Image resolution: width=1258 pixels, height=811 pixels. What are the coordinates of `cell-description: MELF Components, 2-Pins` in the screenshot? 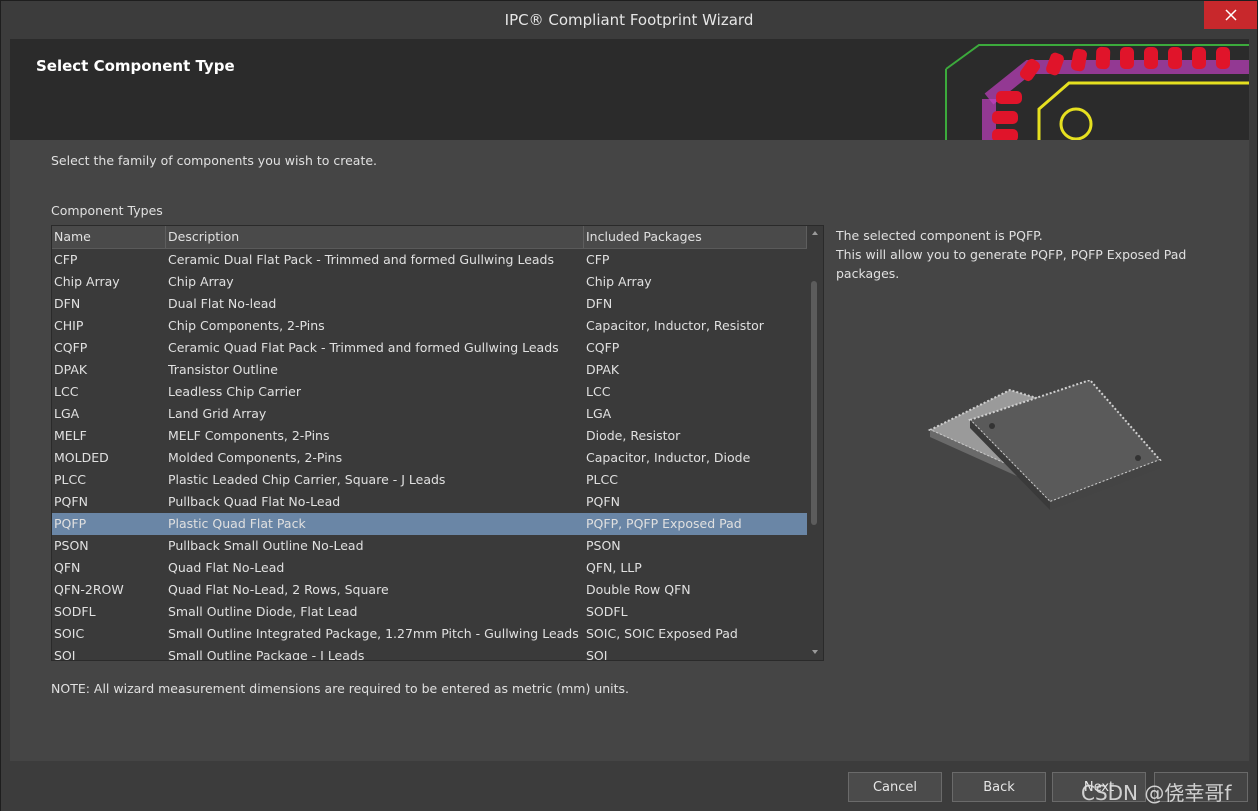 It's located at (249, 435).